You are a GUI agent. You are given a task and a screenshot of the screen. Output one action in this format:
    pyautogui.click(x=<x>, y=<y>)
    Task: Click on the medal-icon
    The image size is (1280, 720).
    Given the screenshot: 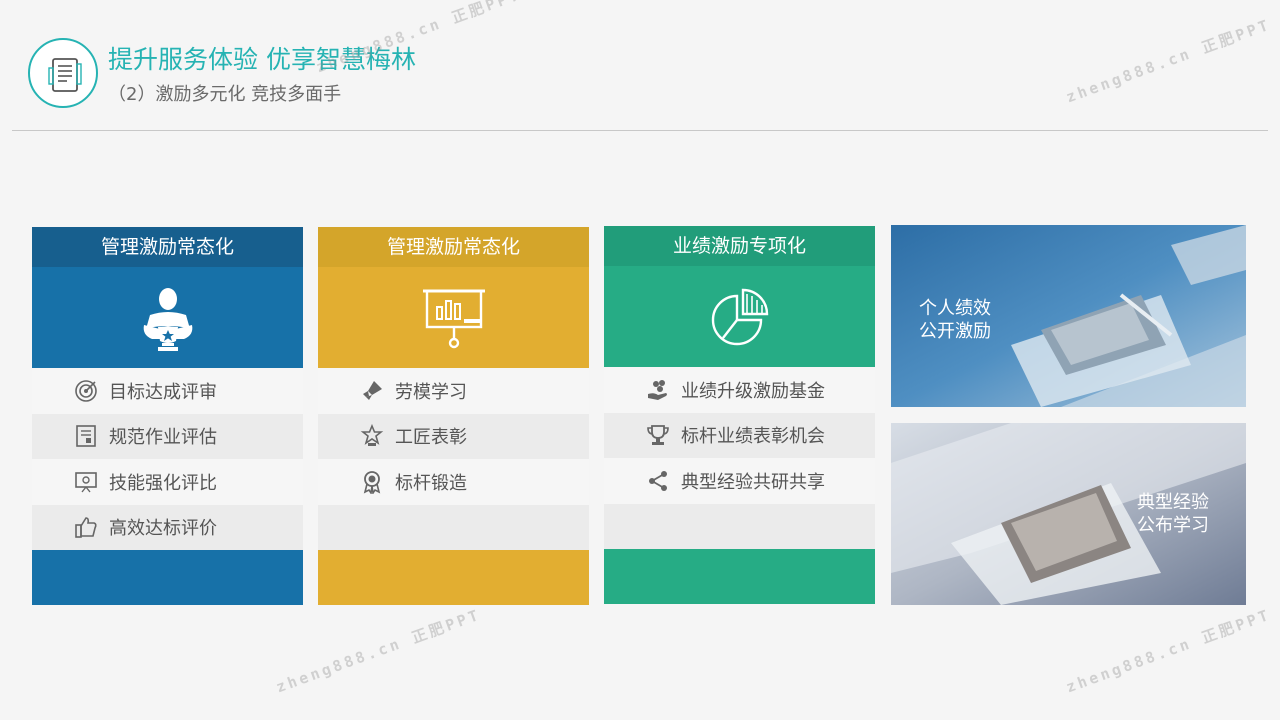 What is the action you would take?
    pyautogui.click(x=372, y=482)
    